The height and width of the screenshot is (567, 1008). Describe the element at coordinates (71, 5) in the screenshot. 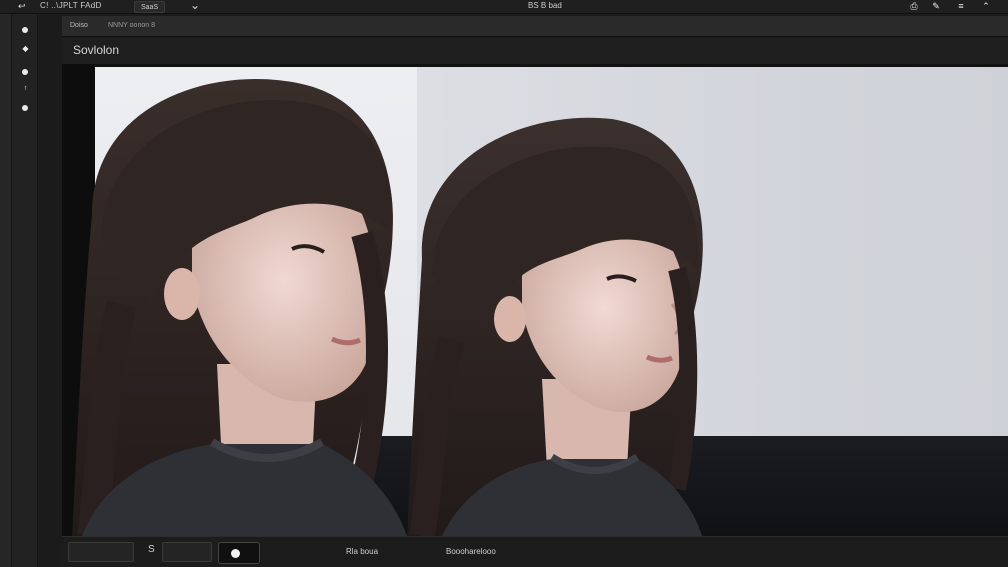

I see `app-title: C! ..\JPLT FAdD` at that location.